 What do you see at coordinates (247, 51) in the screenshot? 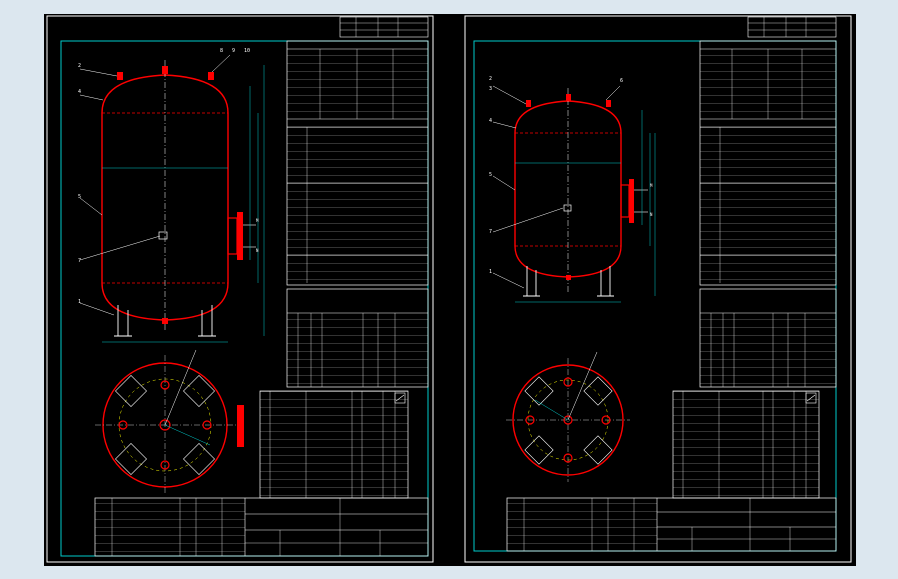
I see `balloon-label: 10` at bounding box center [247, 51].